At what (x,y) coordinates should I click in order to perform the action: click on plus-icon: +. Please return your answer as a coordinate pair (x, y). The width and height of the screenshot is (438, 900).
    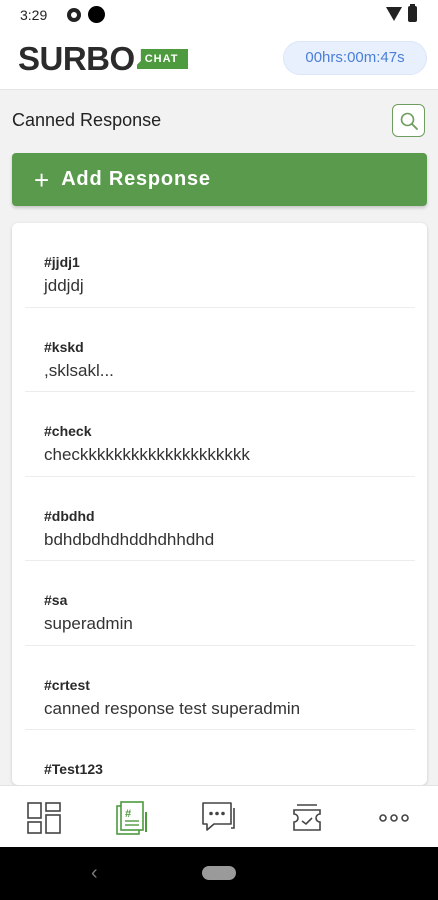
    Looking at the image, I should click on (42, 179).